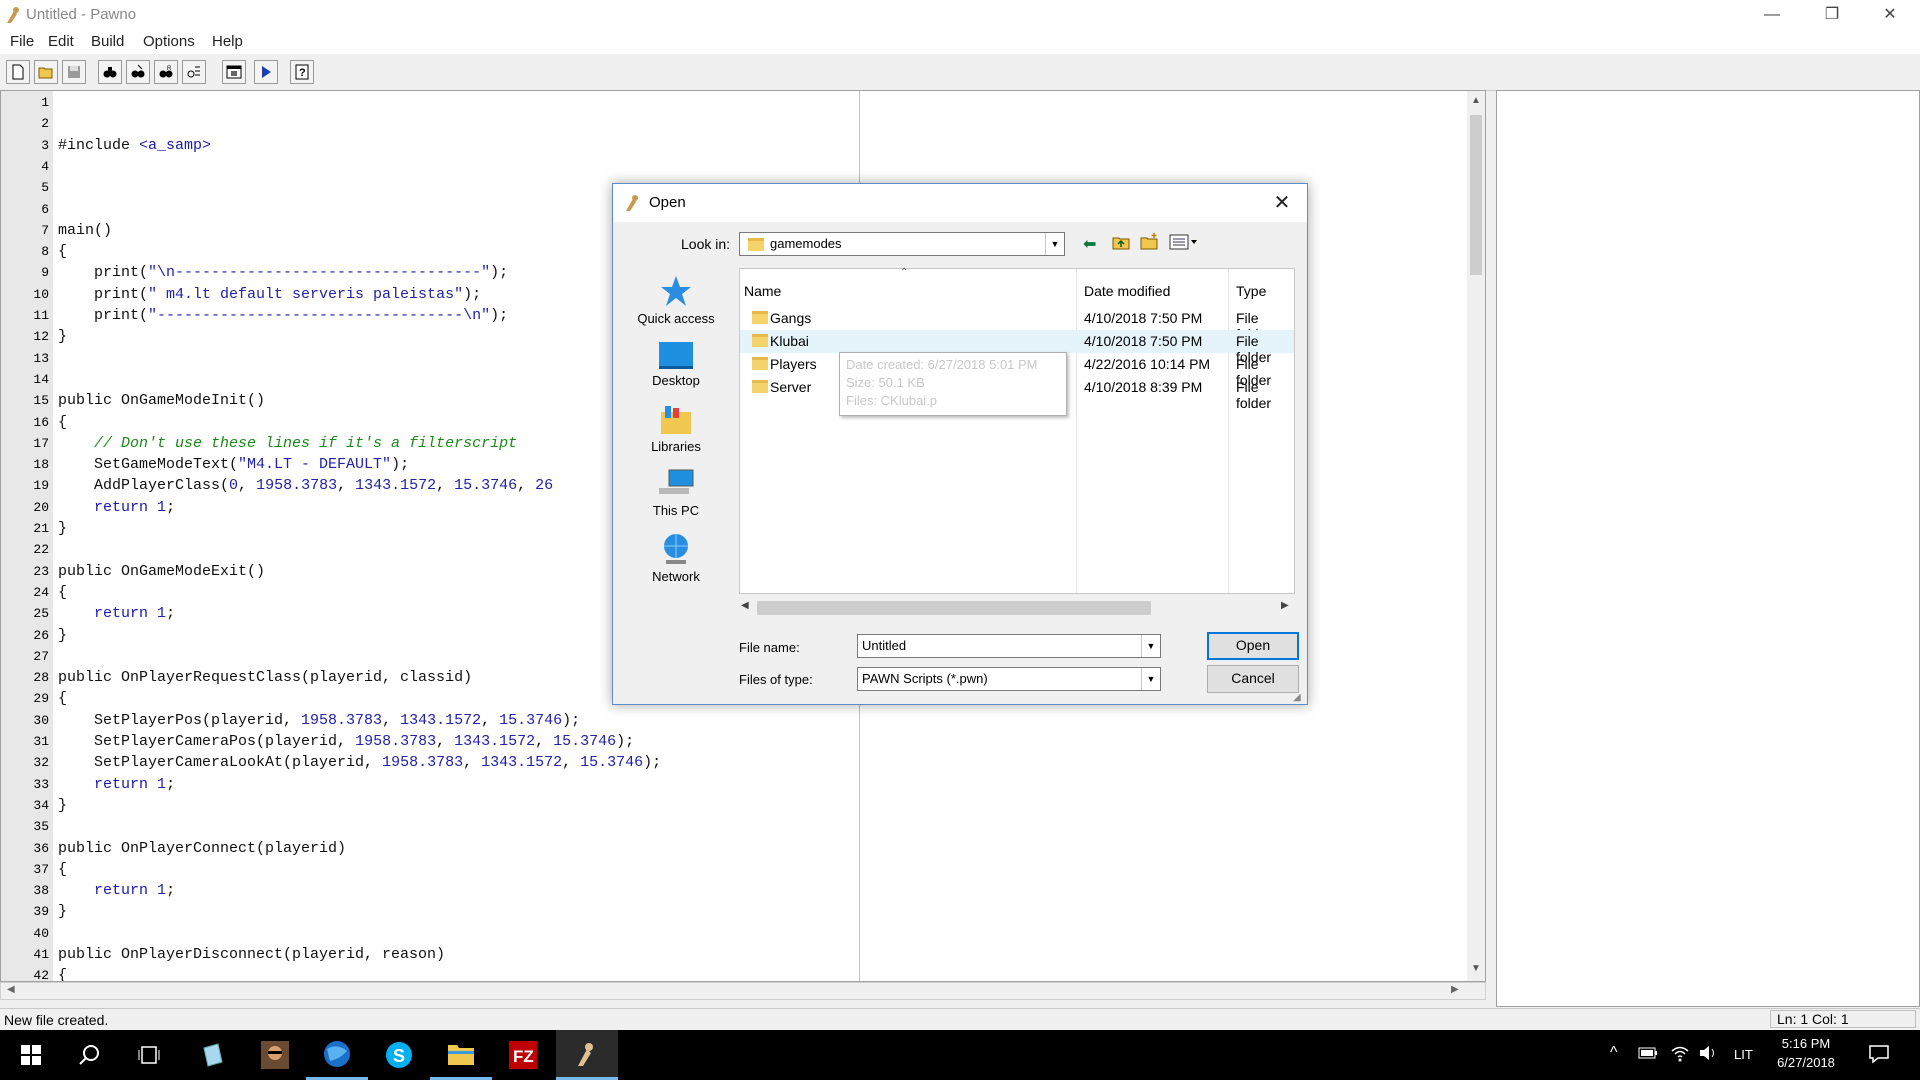 This screenshot has height=1080, width=1920. I want to click on menu-file: File, so click(22, 41).